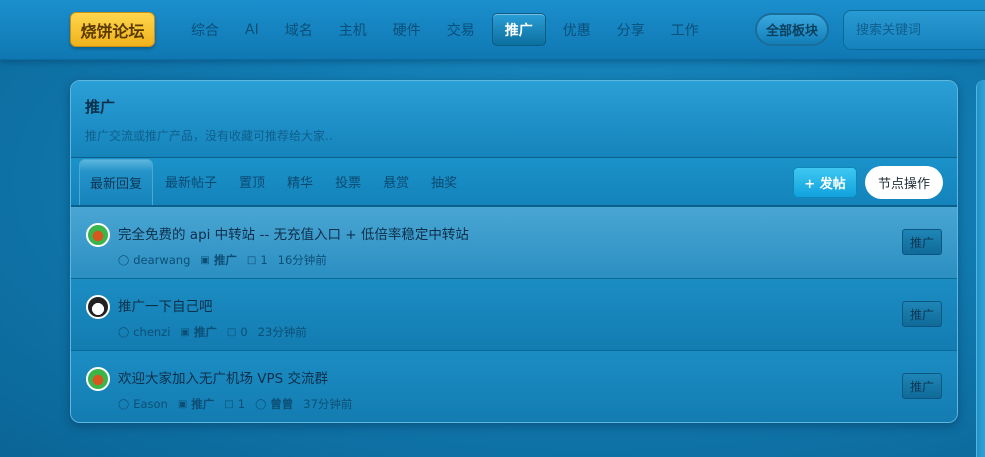 This screenshot has width=985, height=457. Describe the element at coordinates (205, 29) in the screenshot. I see `nav-item-general: 综合` at that location.